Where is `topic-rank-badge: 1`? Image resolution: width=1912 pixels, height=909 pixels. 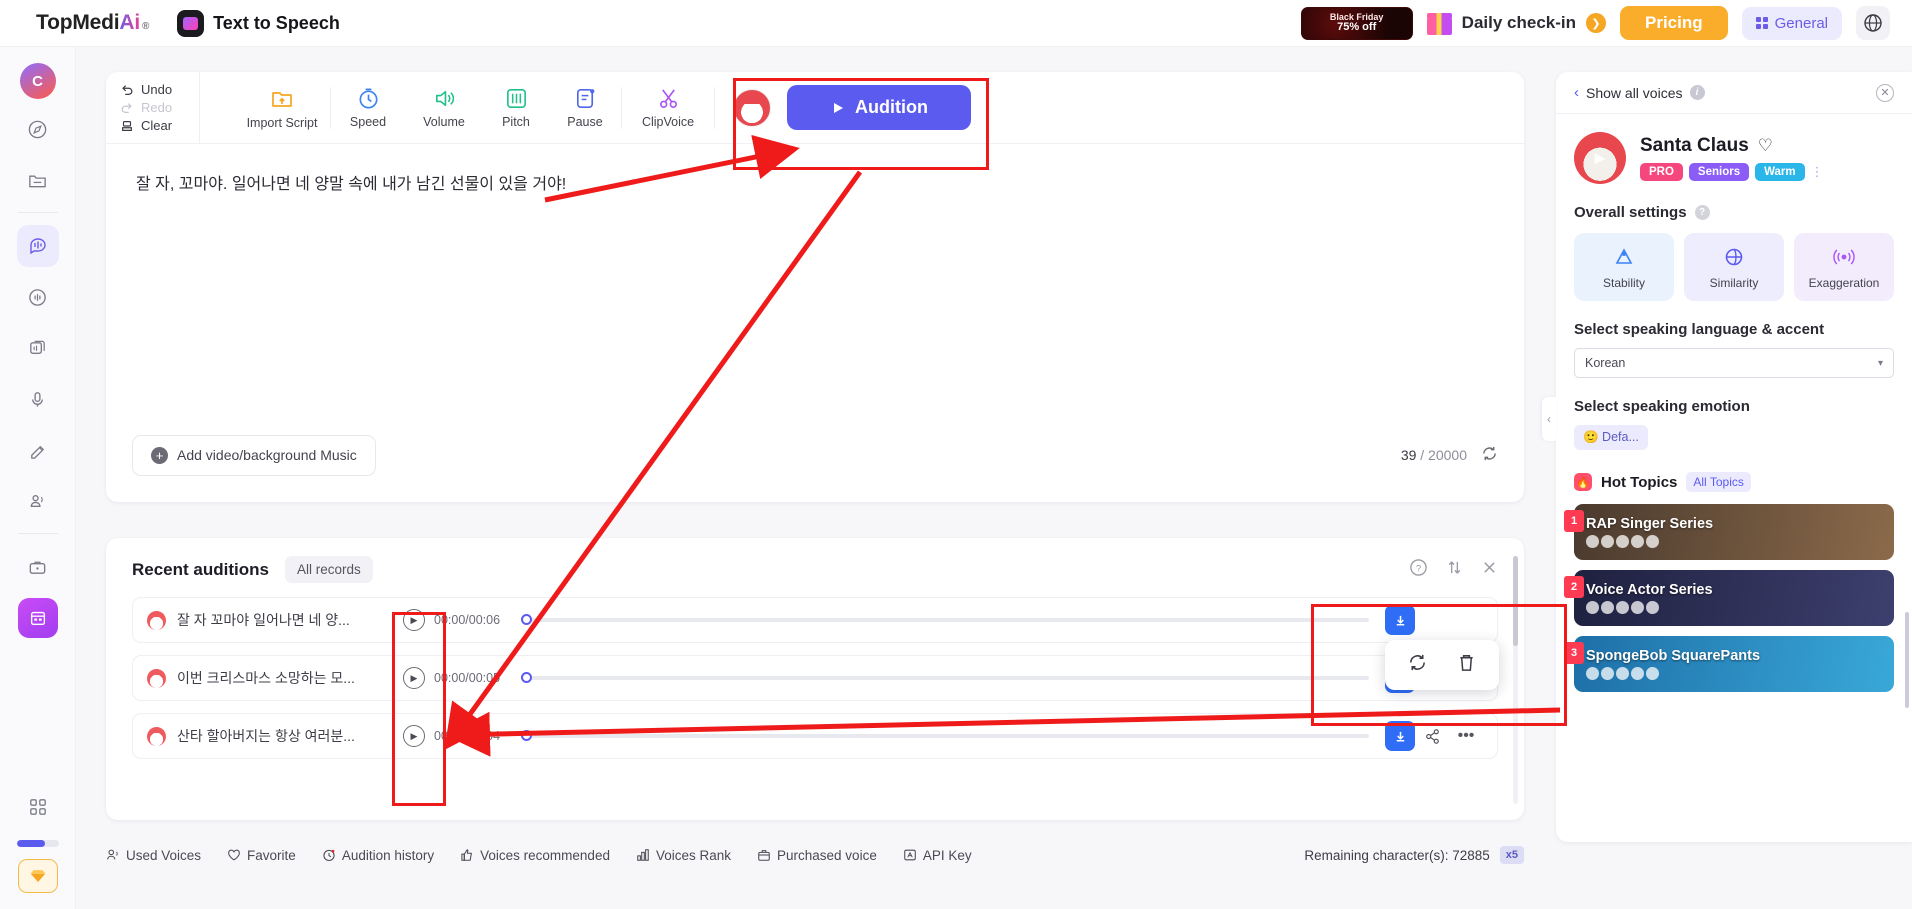
topic-rank-badge: 1 is located at coordinates (1574, 521).